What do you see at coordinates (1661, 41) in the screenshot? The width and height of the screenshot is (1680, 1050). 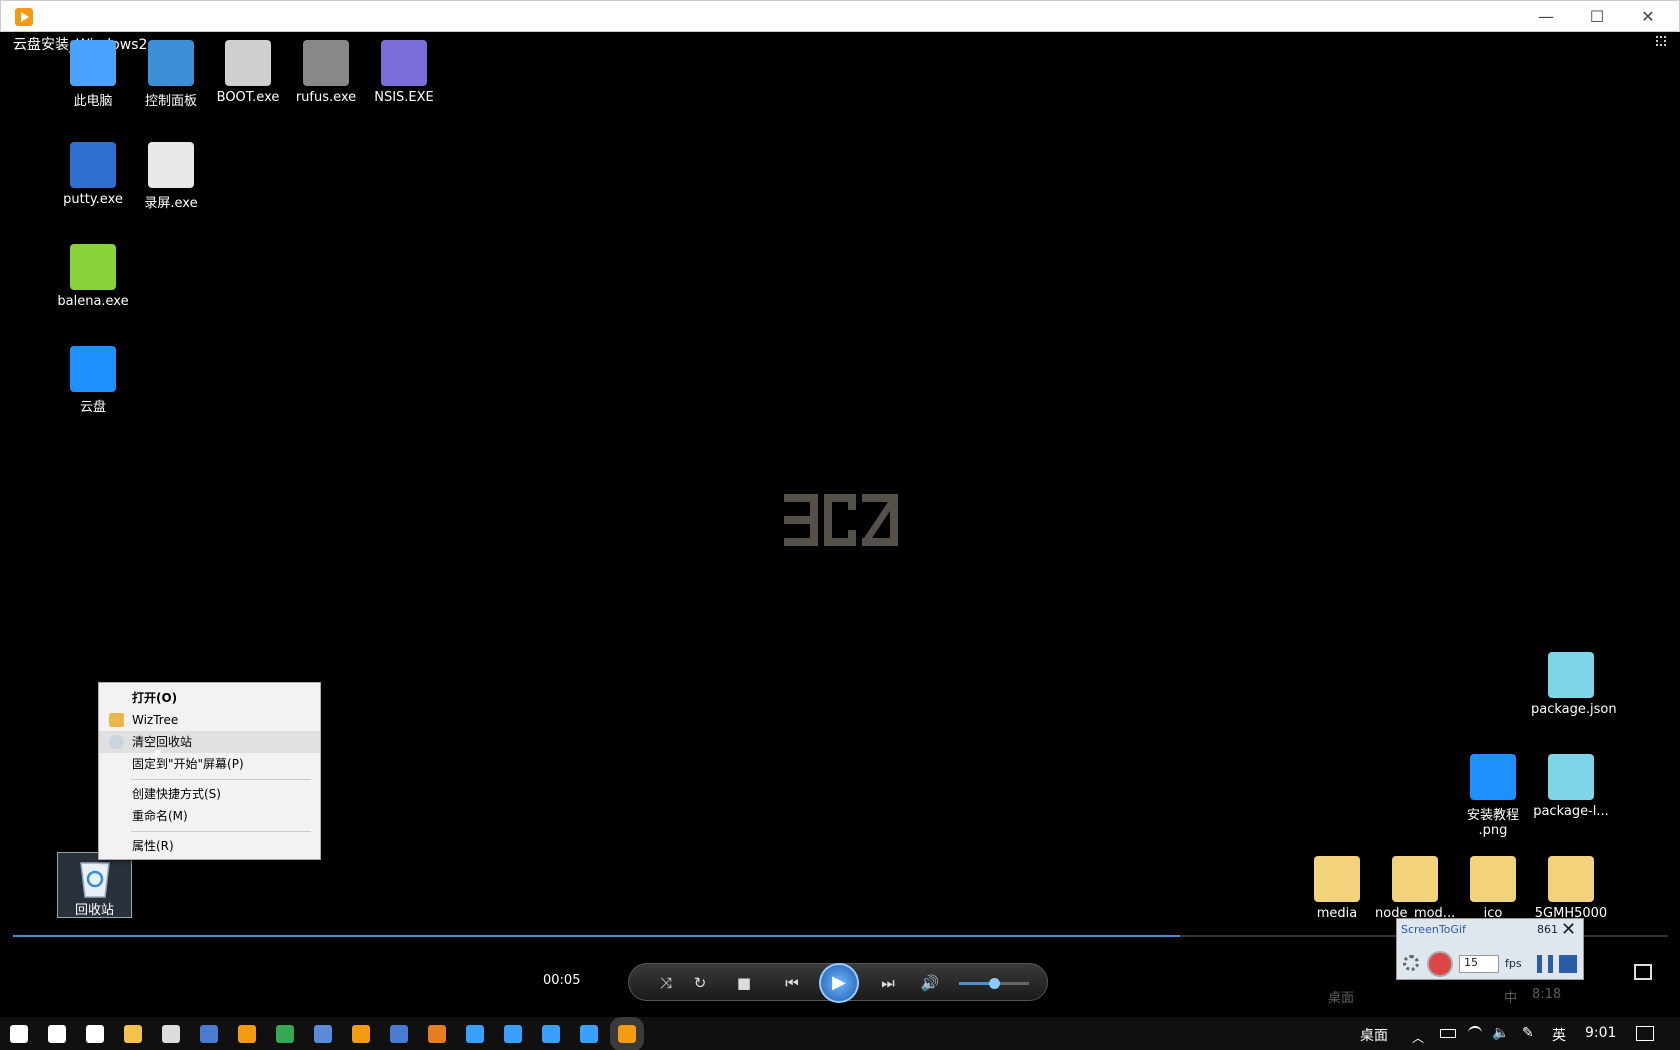 I see `grid-icon` at bounding box center [1661, 41].